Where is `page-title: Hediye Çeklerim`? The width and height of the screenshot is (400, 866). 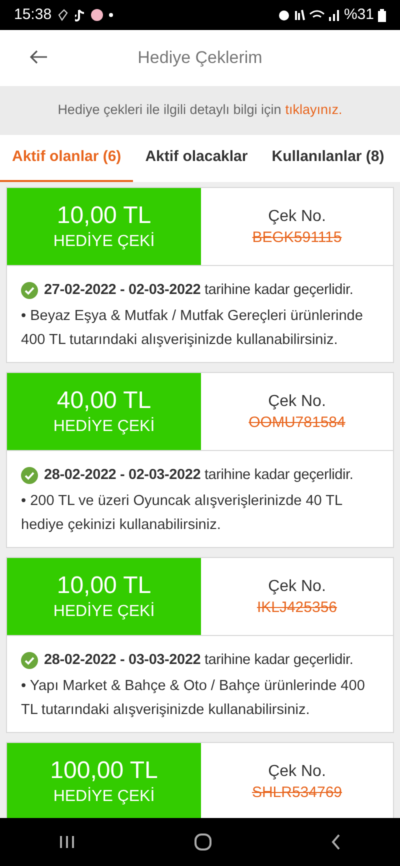 page-title: Hediye Çeklerim is located at coordinates (200, 58).